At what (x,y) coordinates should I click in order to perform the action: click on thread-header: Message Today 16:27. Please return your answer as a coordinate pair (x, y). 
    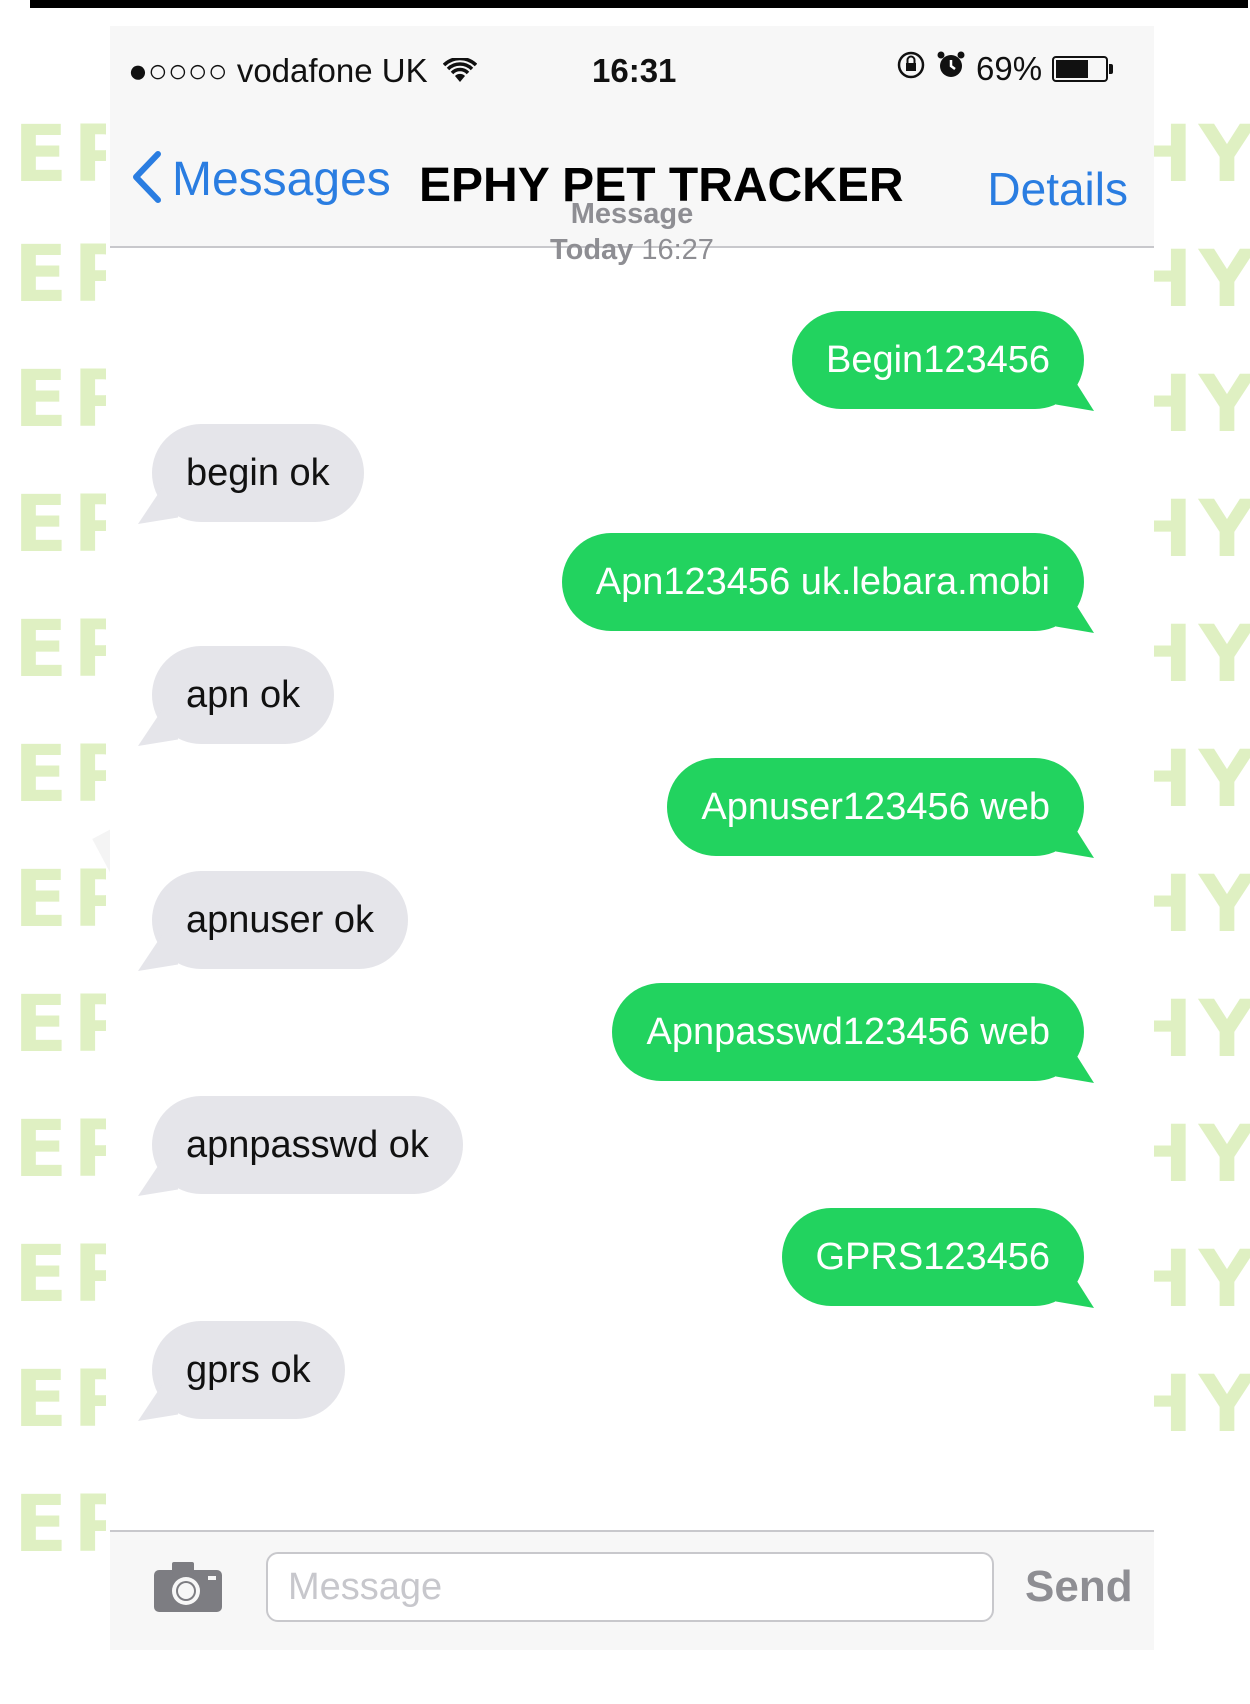
    Looking at the image, I should click on (632, 232).